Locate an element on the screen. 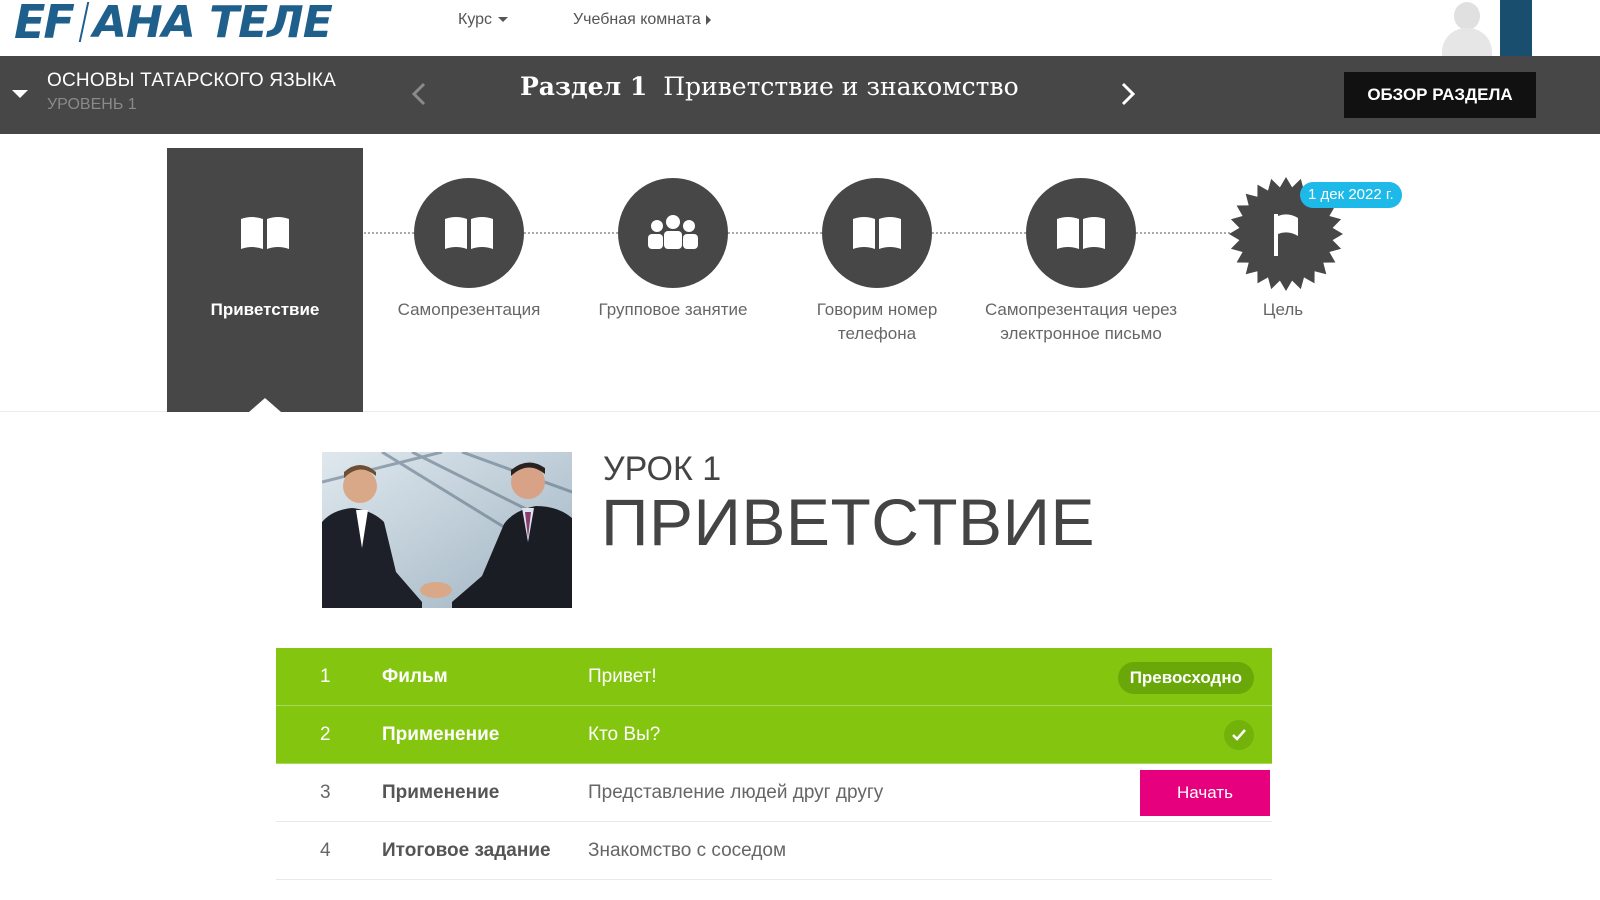 The width and height of the screenshot is (1600, 900). unit-overview-button: ОБЗОР РАЗДЕЛА is located at coordinates (1440, 95).